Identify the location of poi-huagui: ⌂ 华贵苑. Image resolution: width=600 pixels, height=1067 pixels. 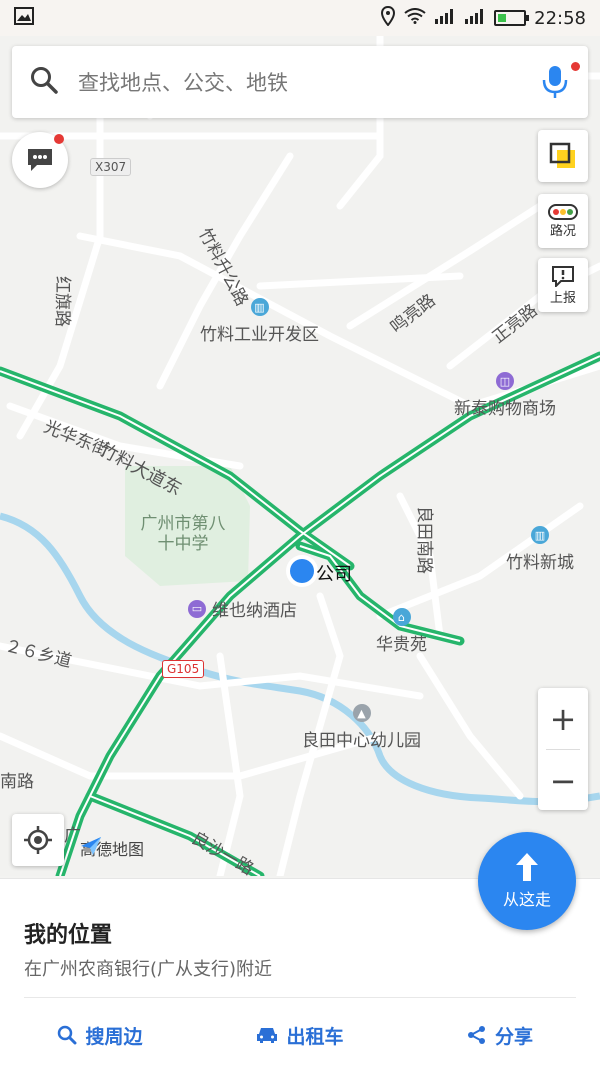
(401, 631).